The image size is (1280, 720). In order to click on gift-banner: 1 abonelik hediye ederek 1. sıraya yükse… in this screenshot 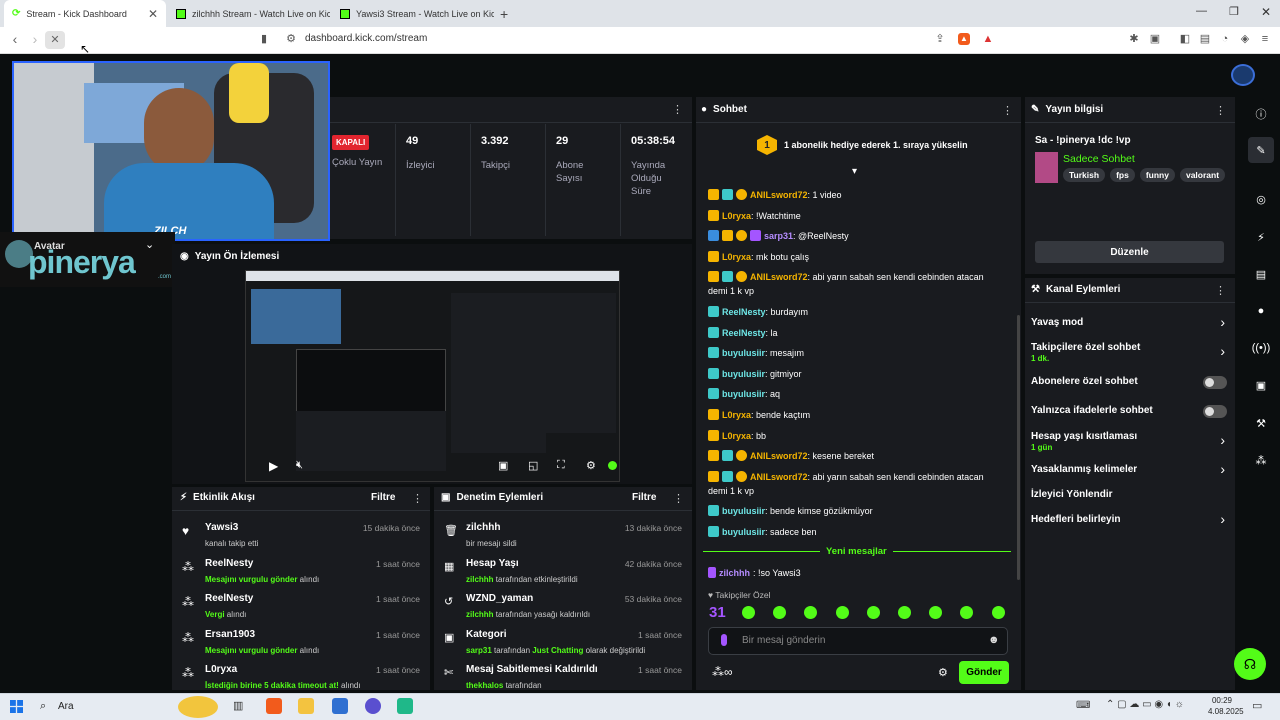, I will do `click(876, 145)`.